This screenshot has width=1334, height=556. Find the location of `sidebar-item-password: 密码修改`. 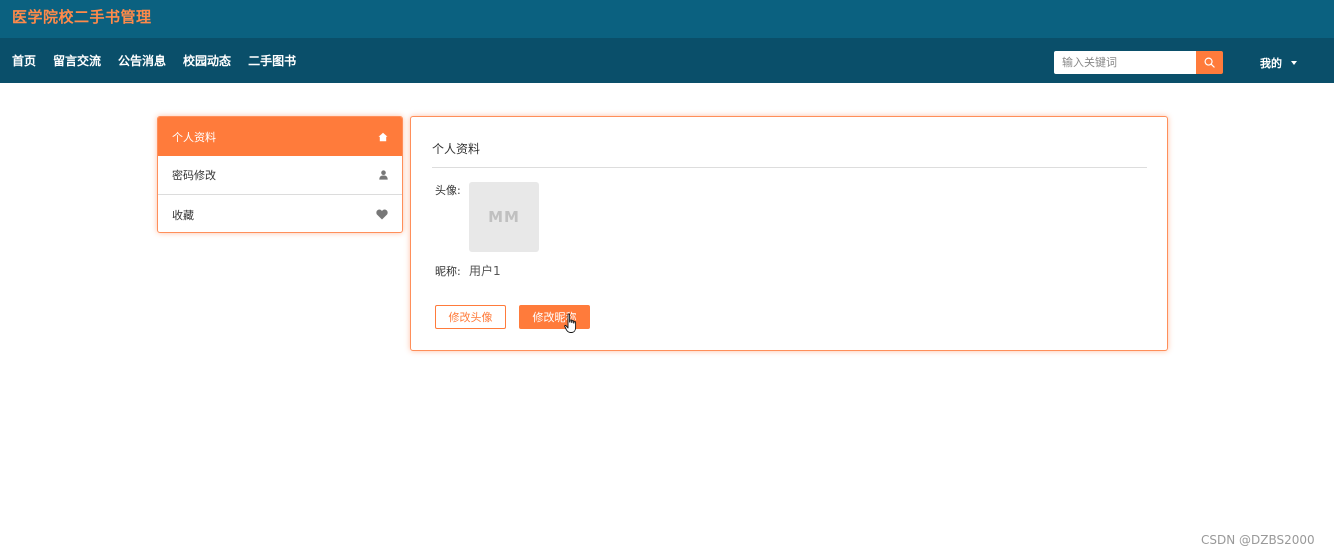

sidebar-item-password: 密码修改 is located at coordinates (280, 175).